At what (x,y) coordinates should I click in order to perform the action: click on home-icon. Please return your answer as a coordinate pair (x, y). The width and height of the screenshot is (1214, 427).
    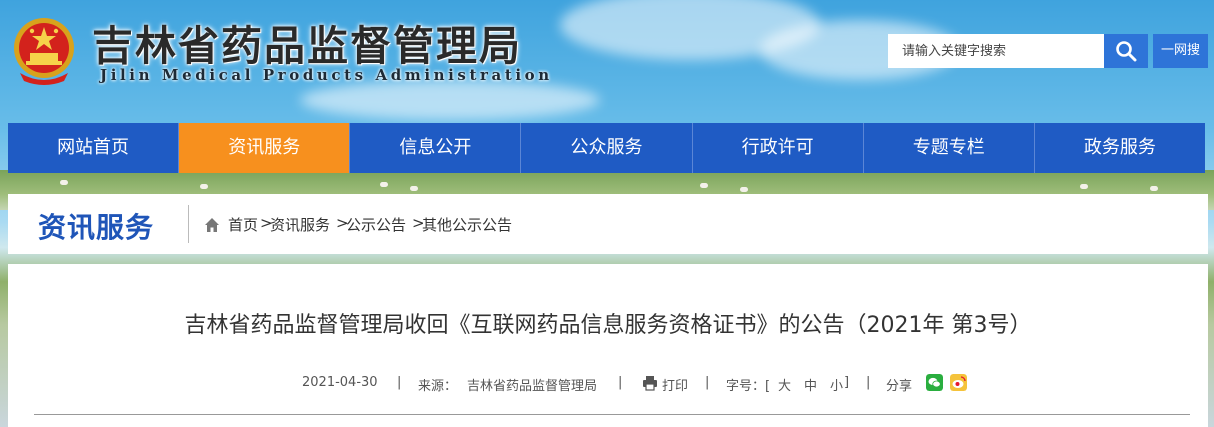
    Looking at the image, I should click on (212, 225).